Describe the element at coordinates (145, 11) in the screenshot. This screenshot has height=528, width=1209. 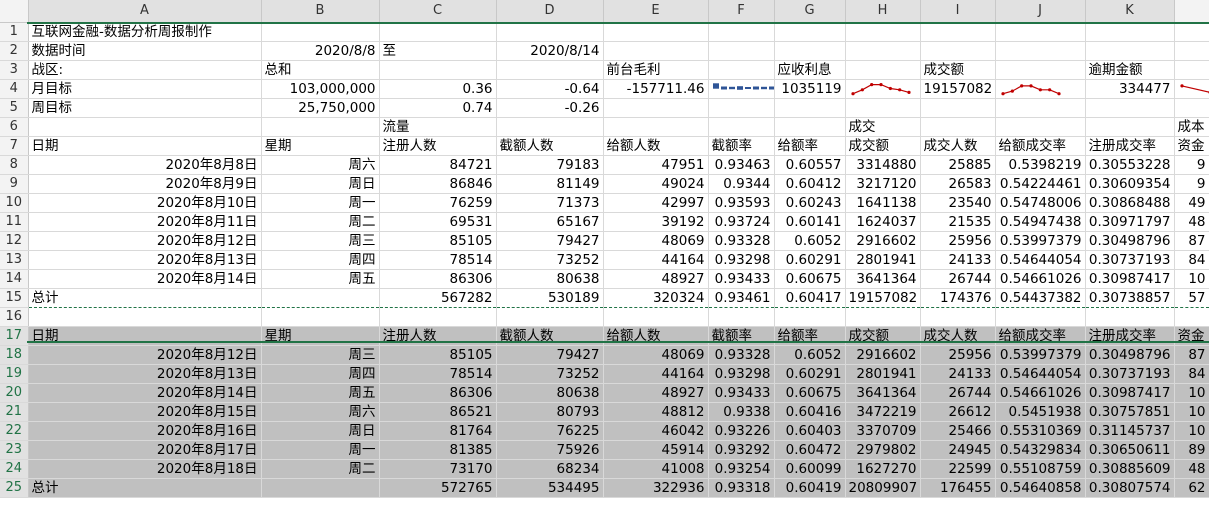
I see `column-header-a: A` at that location.